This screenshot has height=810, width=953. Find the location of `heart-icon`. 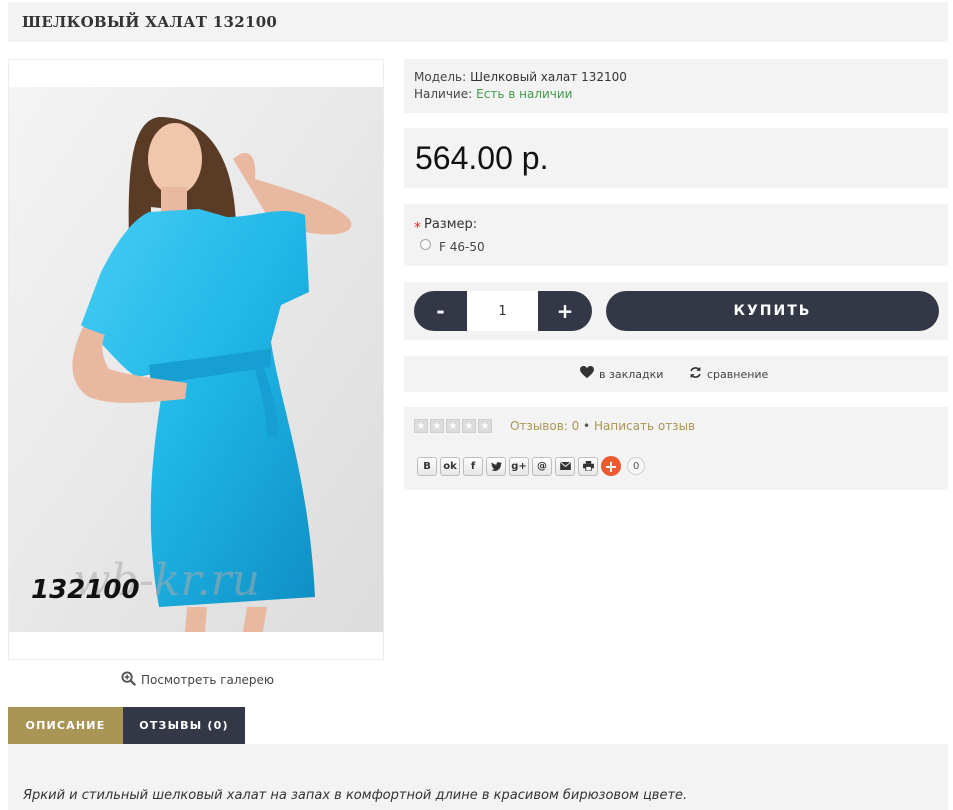

heart-icon is located at coordinates (587, 374).